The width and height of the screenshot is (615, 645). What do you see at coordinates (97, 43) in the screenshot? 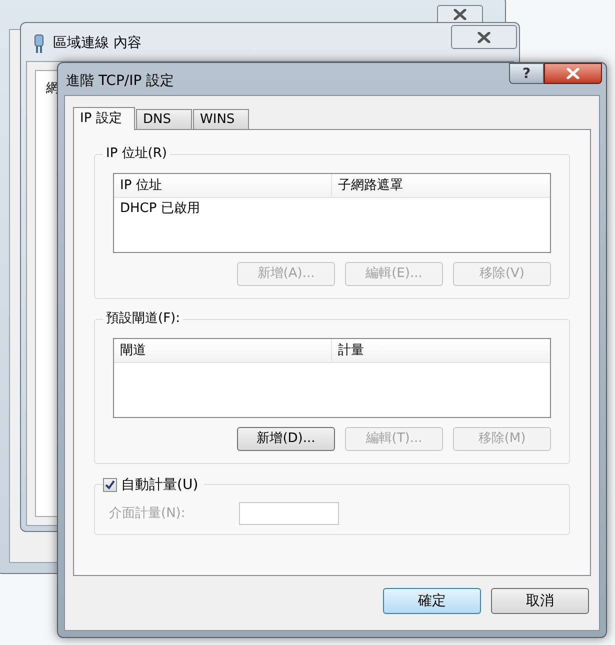
I see `window-title: 區域連線 內容` at bounding box center [97, 43].